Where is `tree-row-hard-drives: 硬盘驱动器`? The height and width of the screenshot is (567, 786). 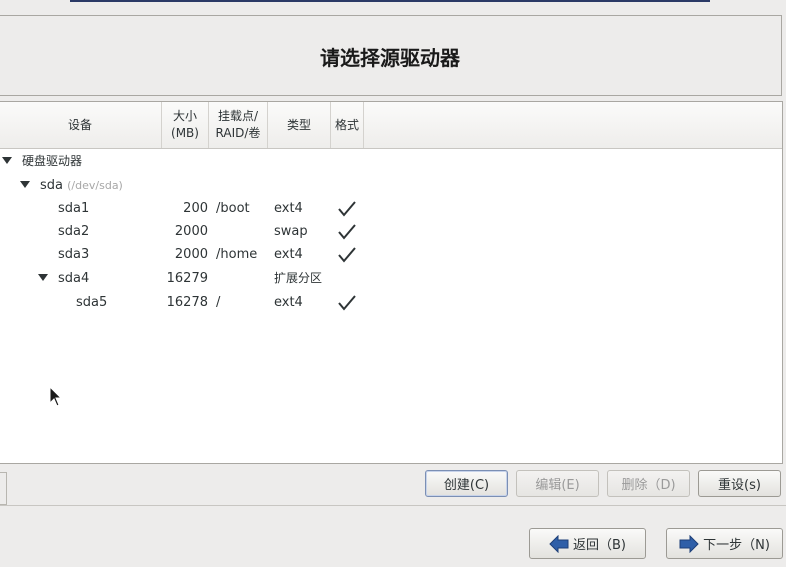 tree-row-hard-drives: 硬盘驱动器 is located at coordinates (391, 161).